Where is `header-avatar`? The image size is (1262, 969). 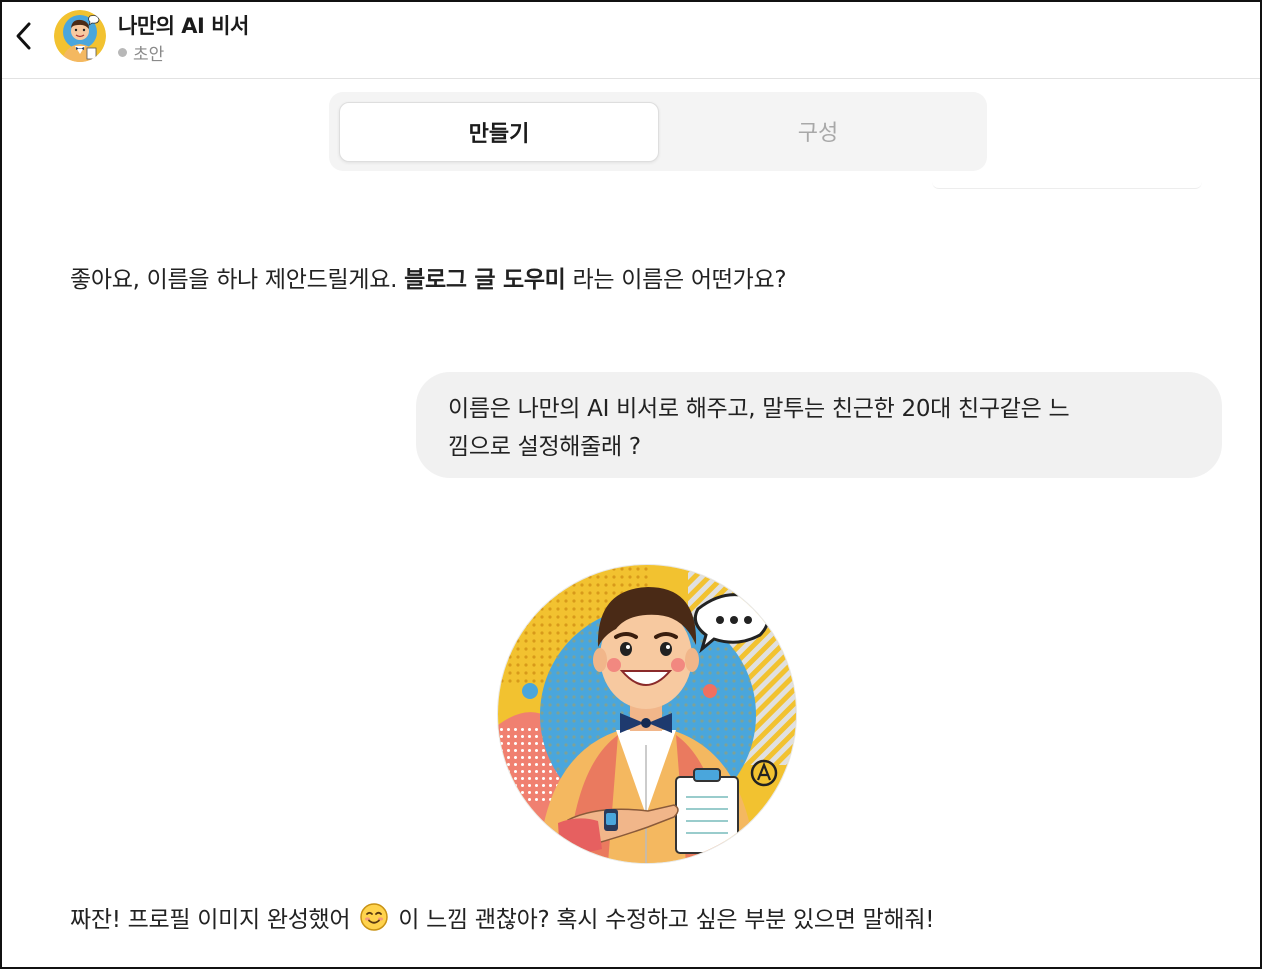
header-avatar is located at coordinates (80, 36).